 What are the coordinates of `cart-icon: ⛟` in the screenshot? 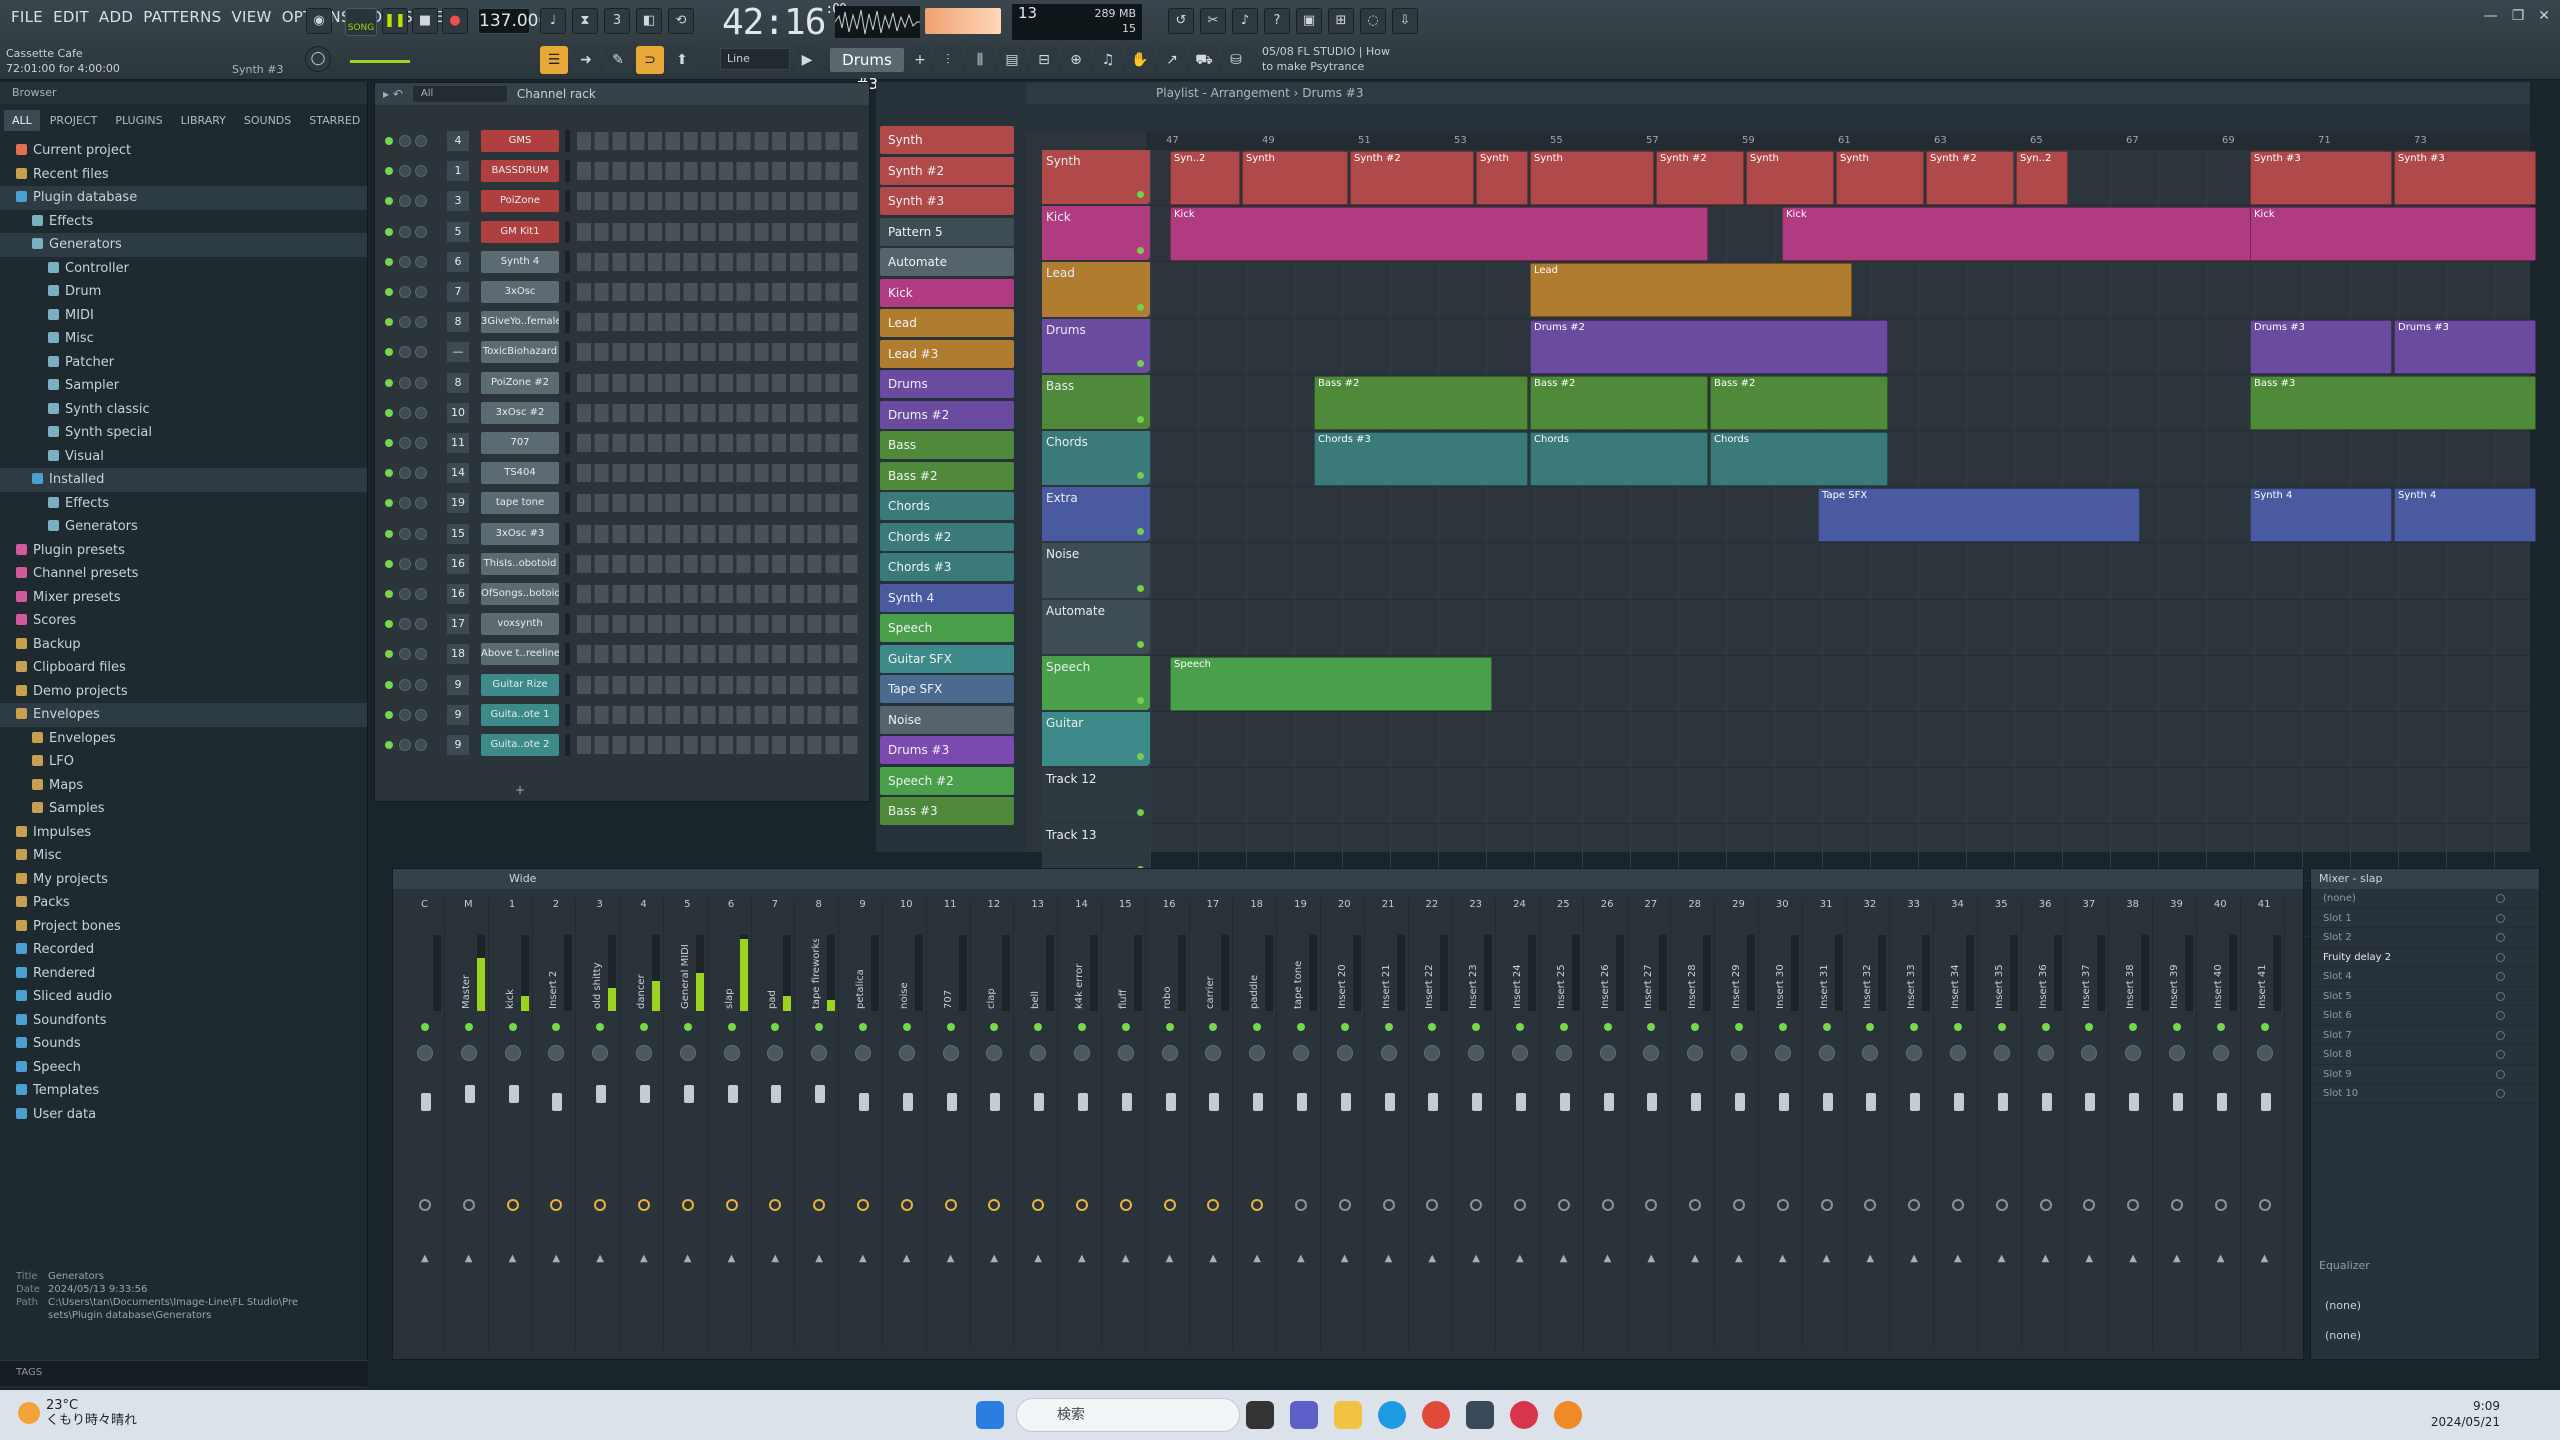 It's located at (1204, 60).